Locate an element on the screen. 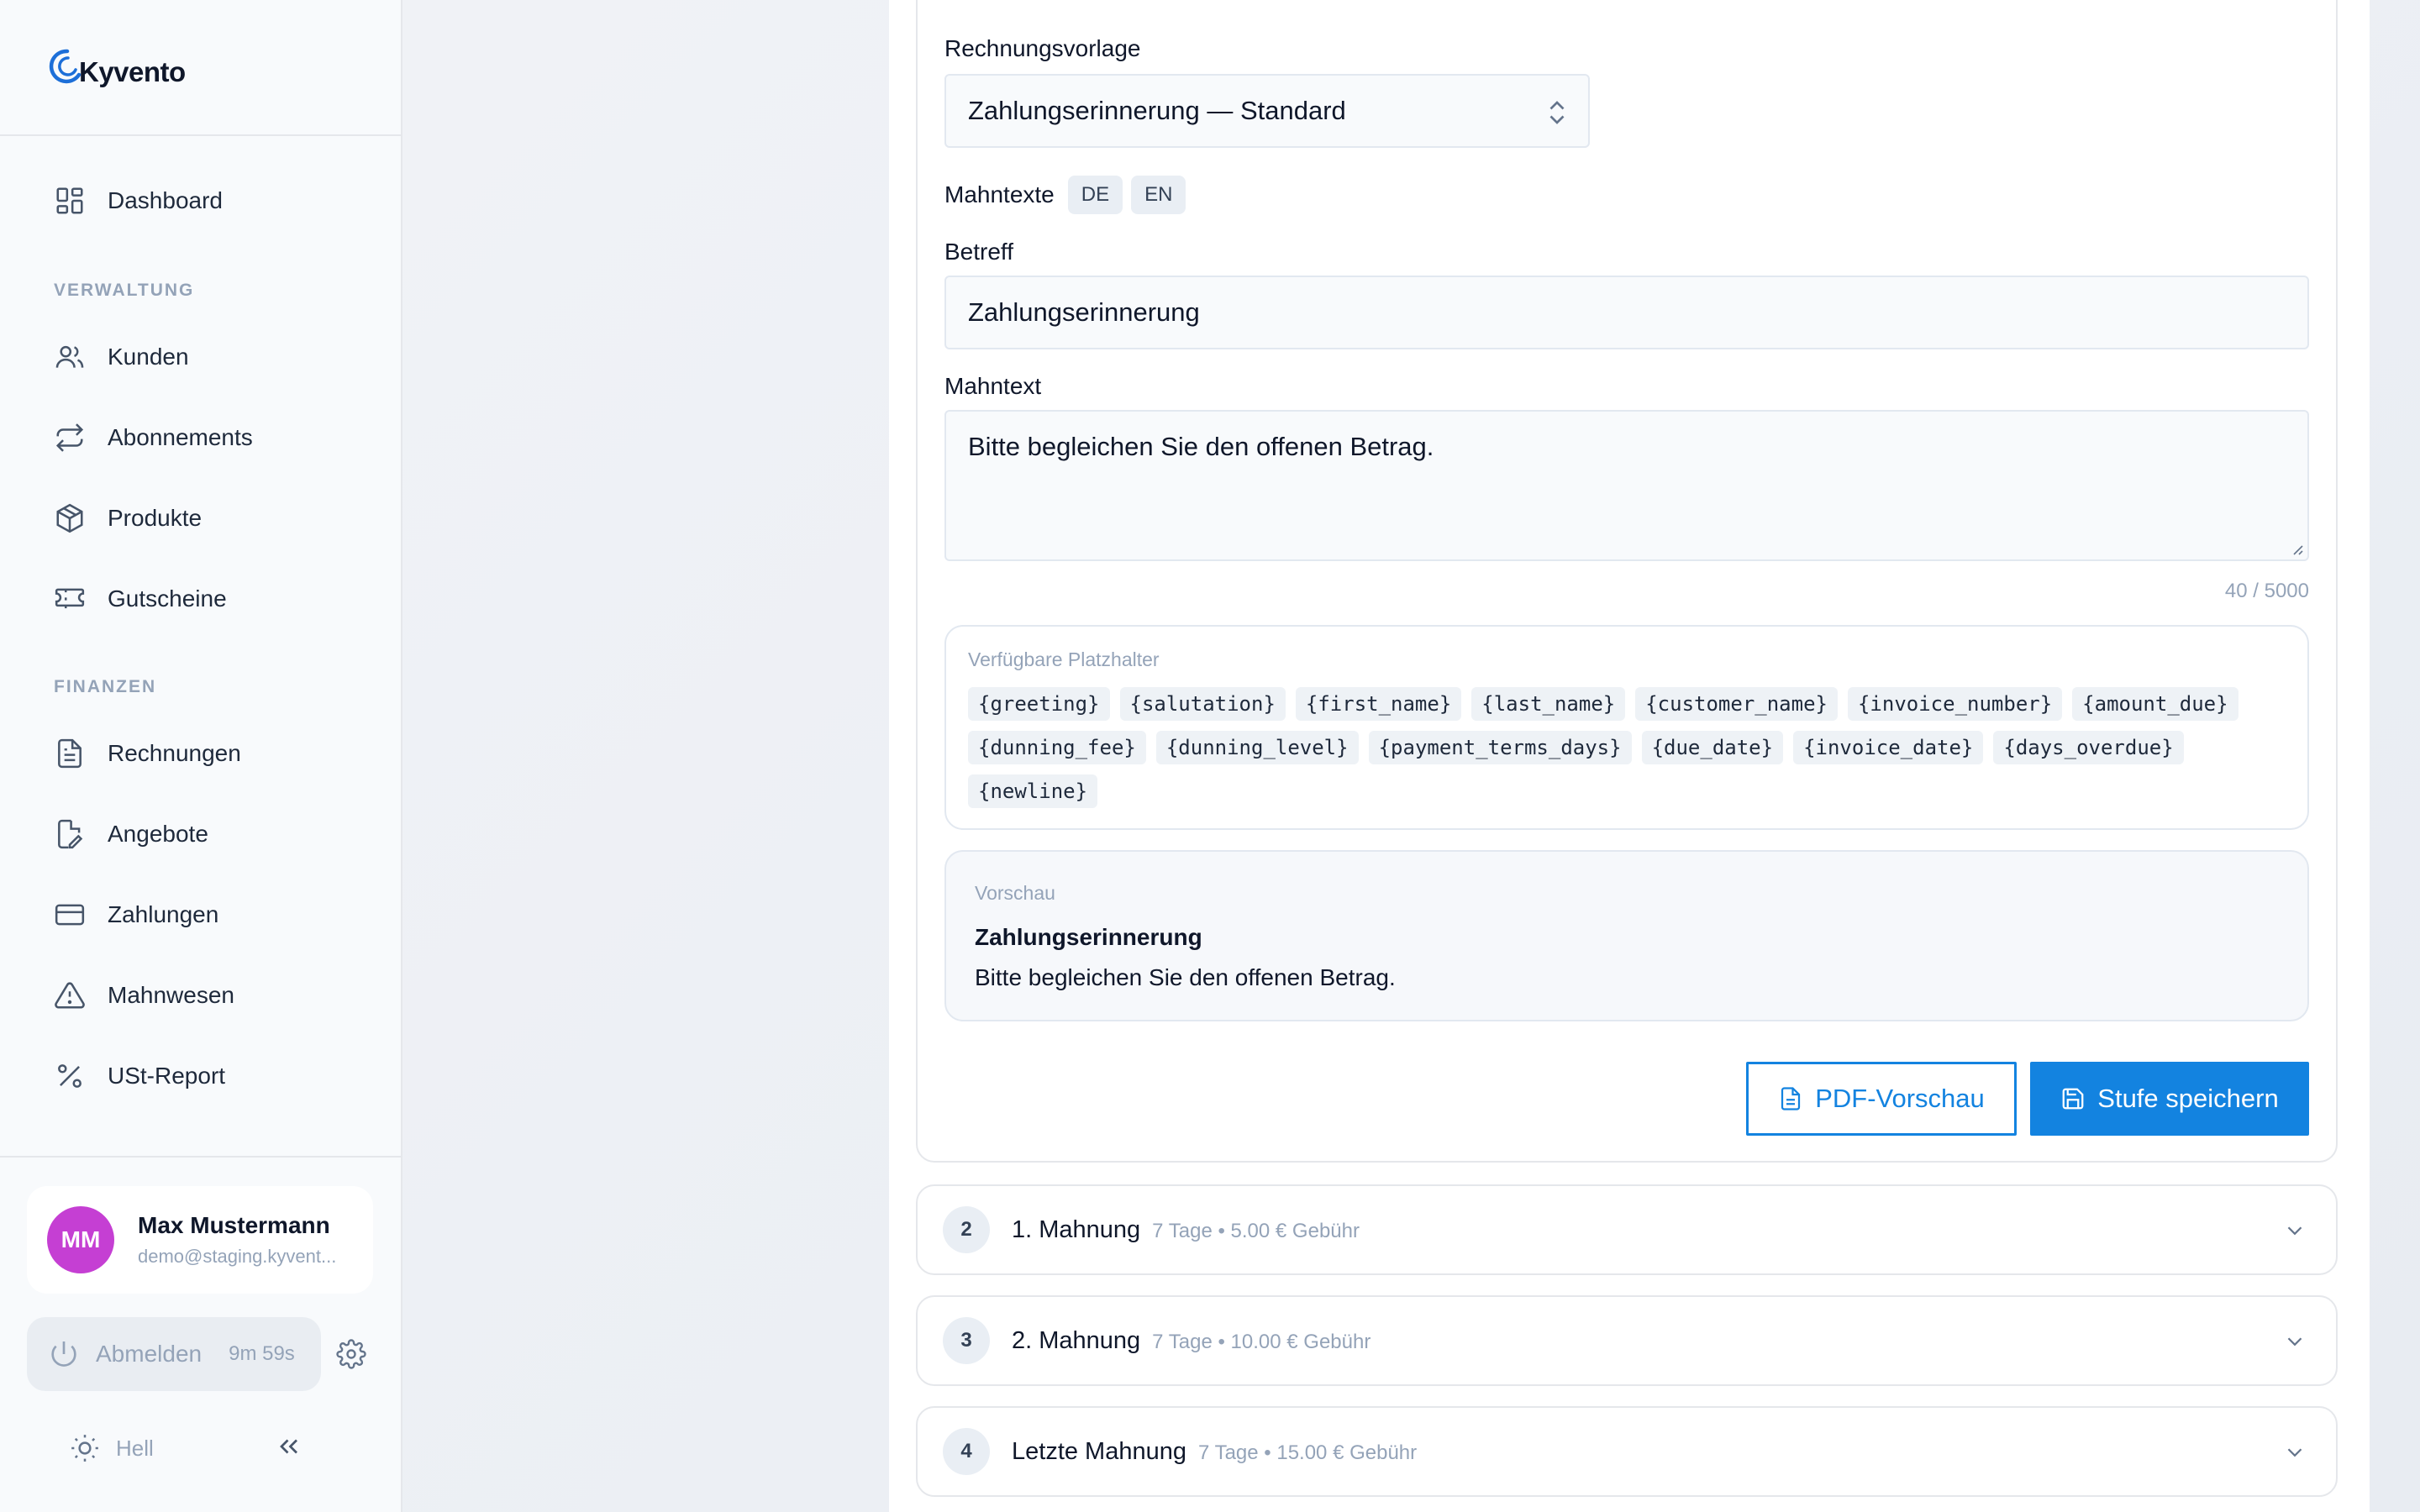  nav-item-label: Angebote is located at coordinates (158, 834).